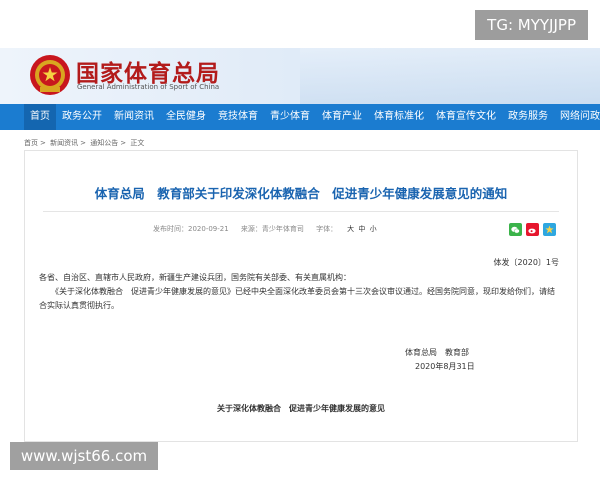 This screenshot has height=480, width=600. I want to click on nav-item-government-affairs: 政务公开, so click(82, 117).